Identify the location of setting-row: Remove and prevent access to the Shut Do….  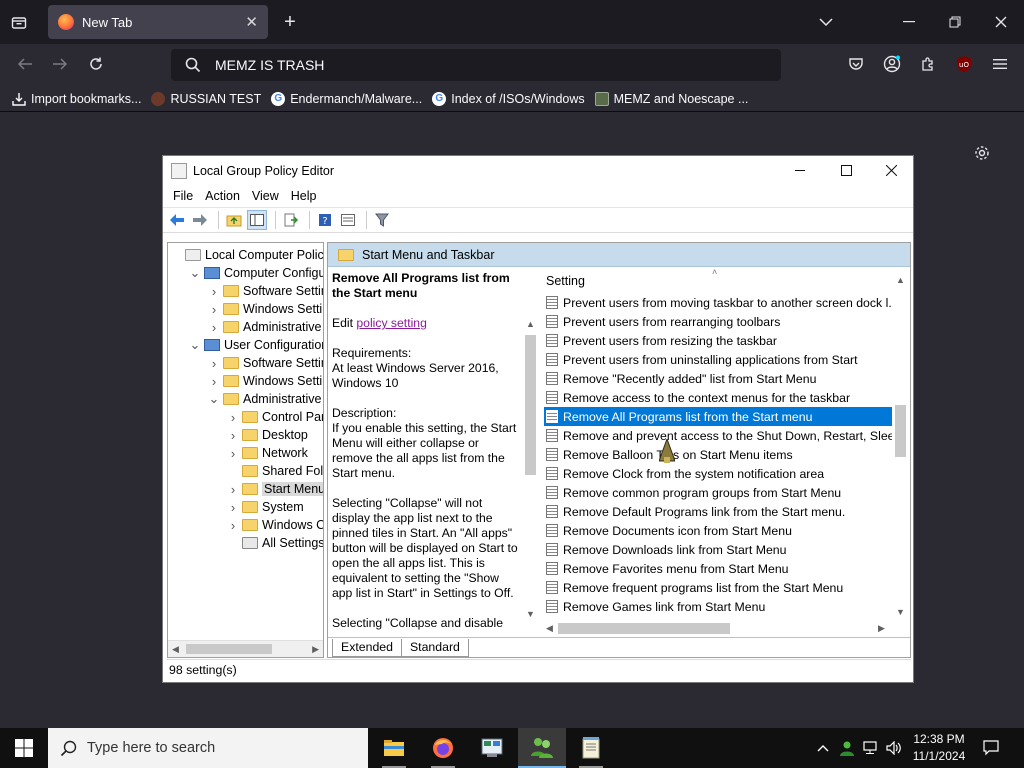
(718, 435).